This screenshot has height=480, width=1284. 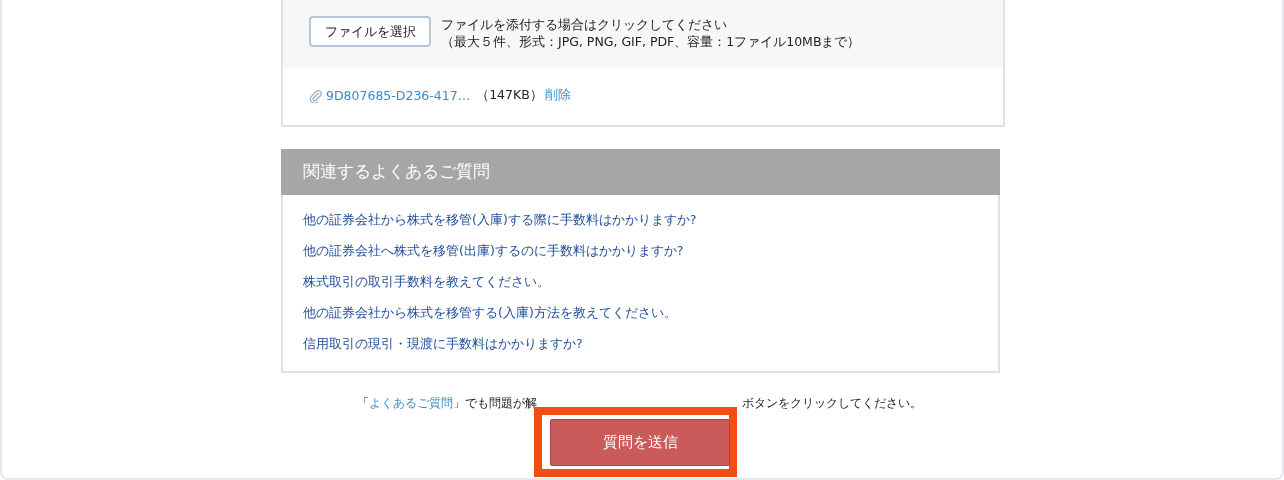 What do you see at coordinates (509, 95) in the screenshot?
I see `file-size: （147KB）` at bounding box center [509, 95].